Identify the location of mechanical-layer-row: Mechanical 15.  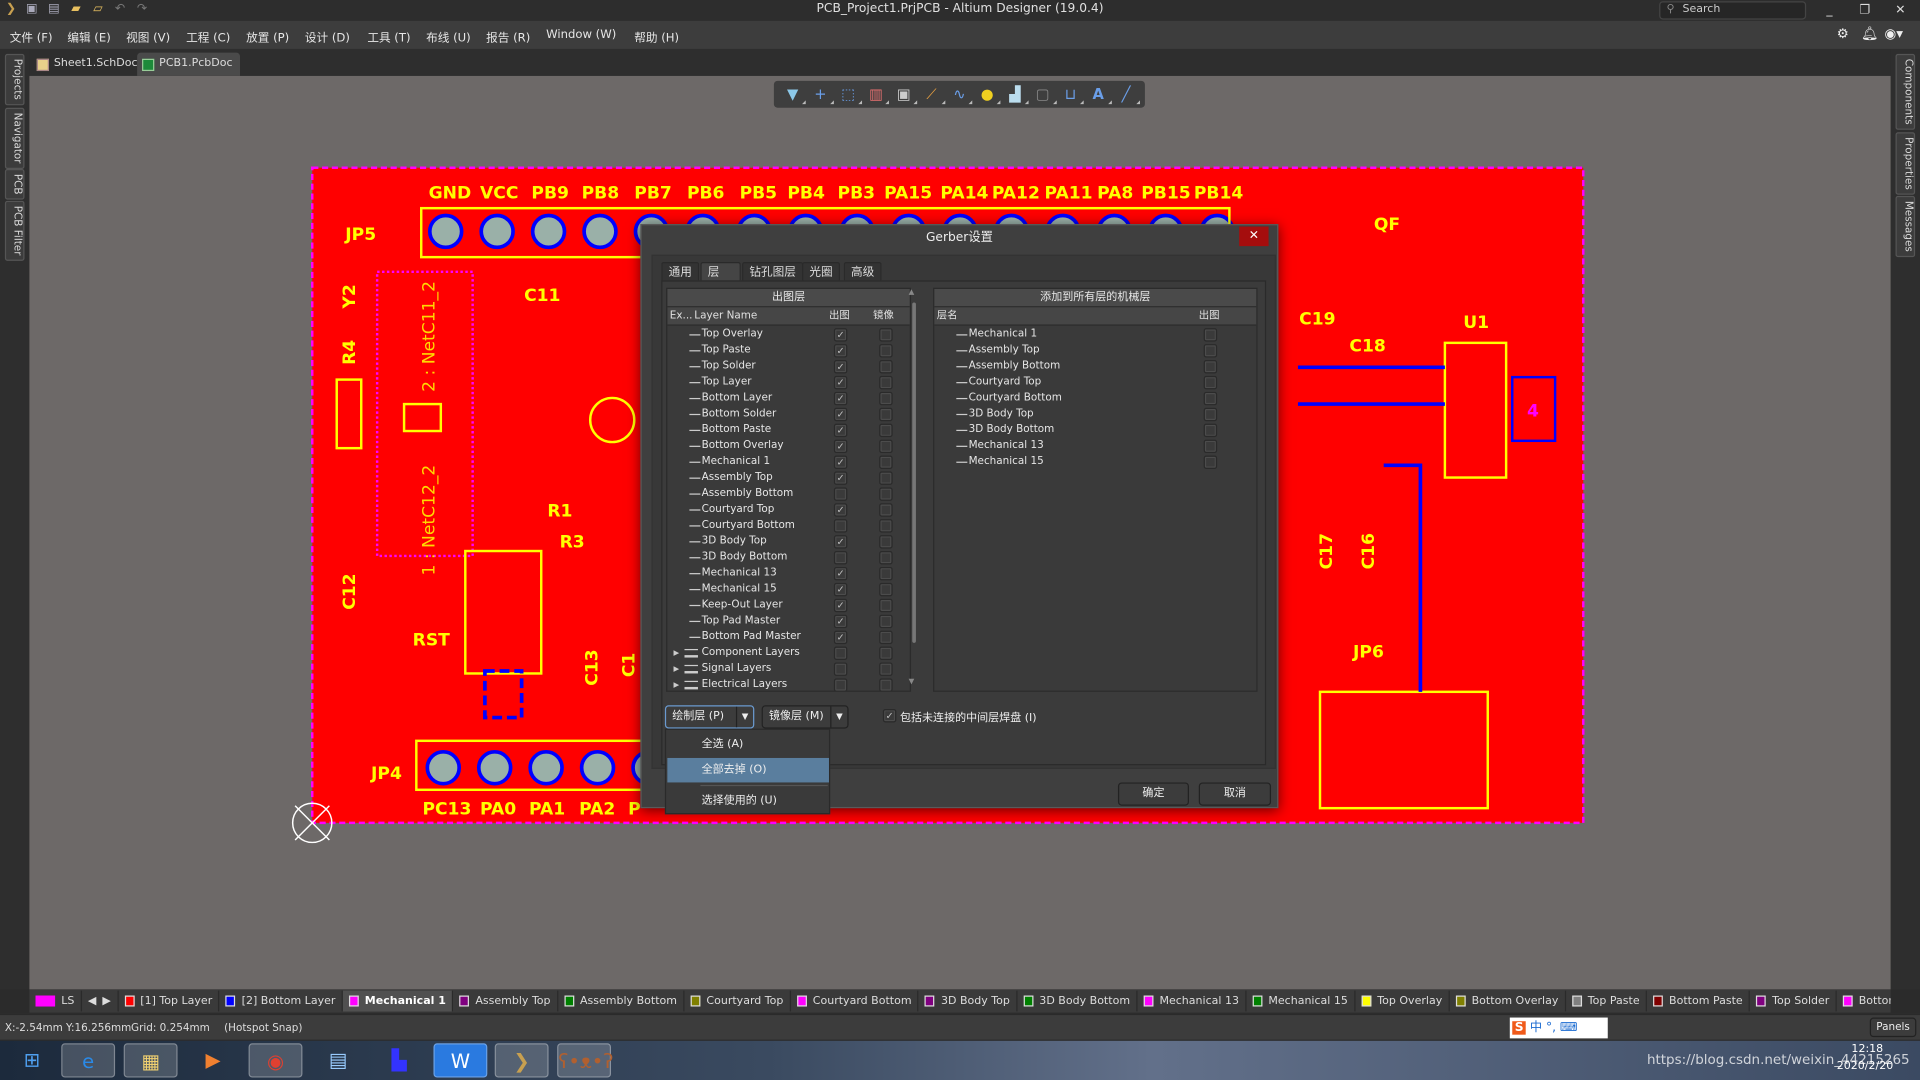
(1095, 462).